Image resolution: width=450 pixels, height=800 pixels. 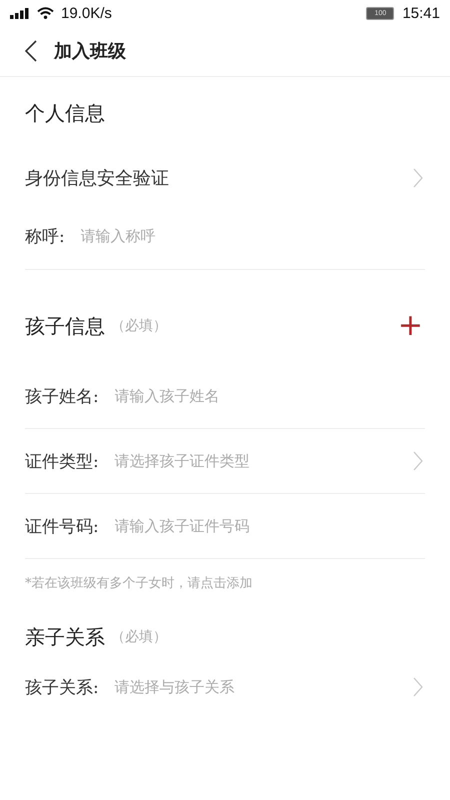 I want to click on clock: 15:41, so click(x=421, y=13).